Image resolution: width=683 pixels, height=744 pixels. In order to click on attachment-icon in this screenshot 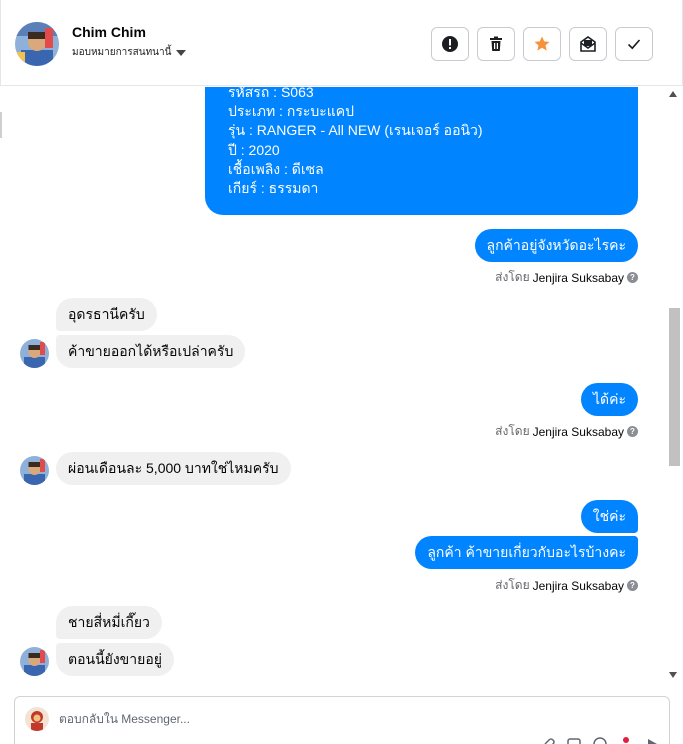, I will do `click(548, 740)`.